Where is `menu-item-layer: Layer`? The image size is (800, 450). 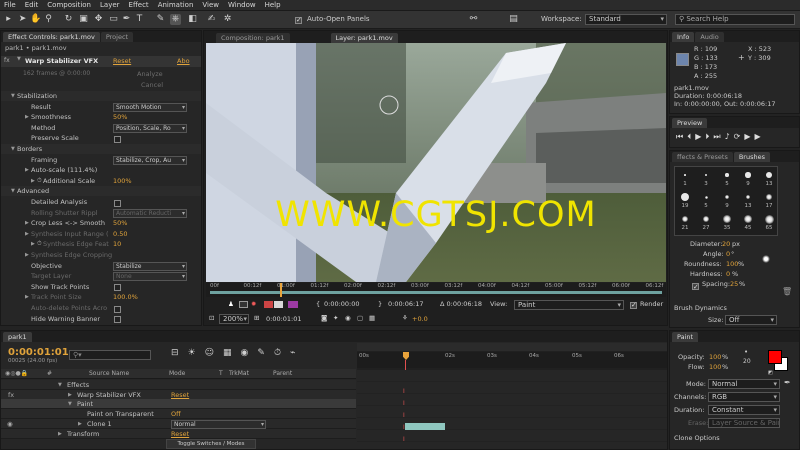
menu-item-layer: Layer is located at coordinates (110, 5).